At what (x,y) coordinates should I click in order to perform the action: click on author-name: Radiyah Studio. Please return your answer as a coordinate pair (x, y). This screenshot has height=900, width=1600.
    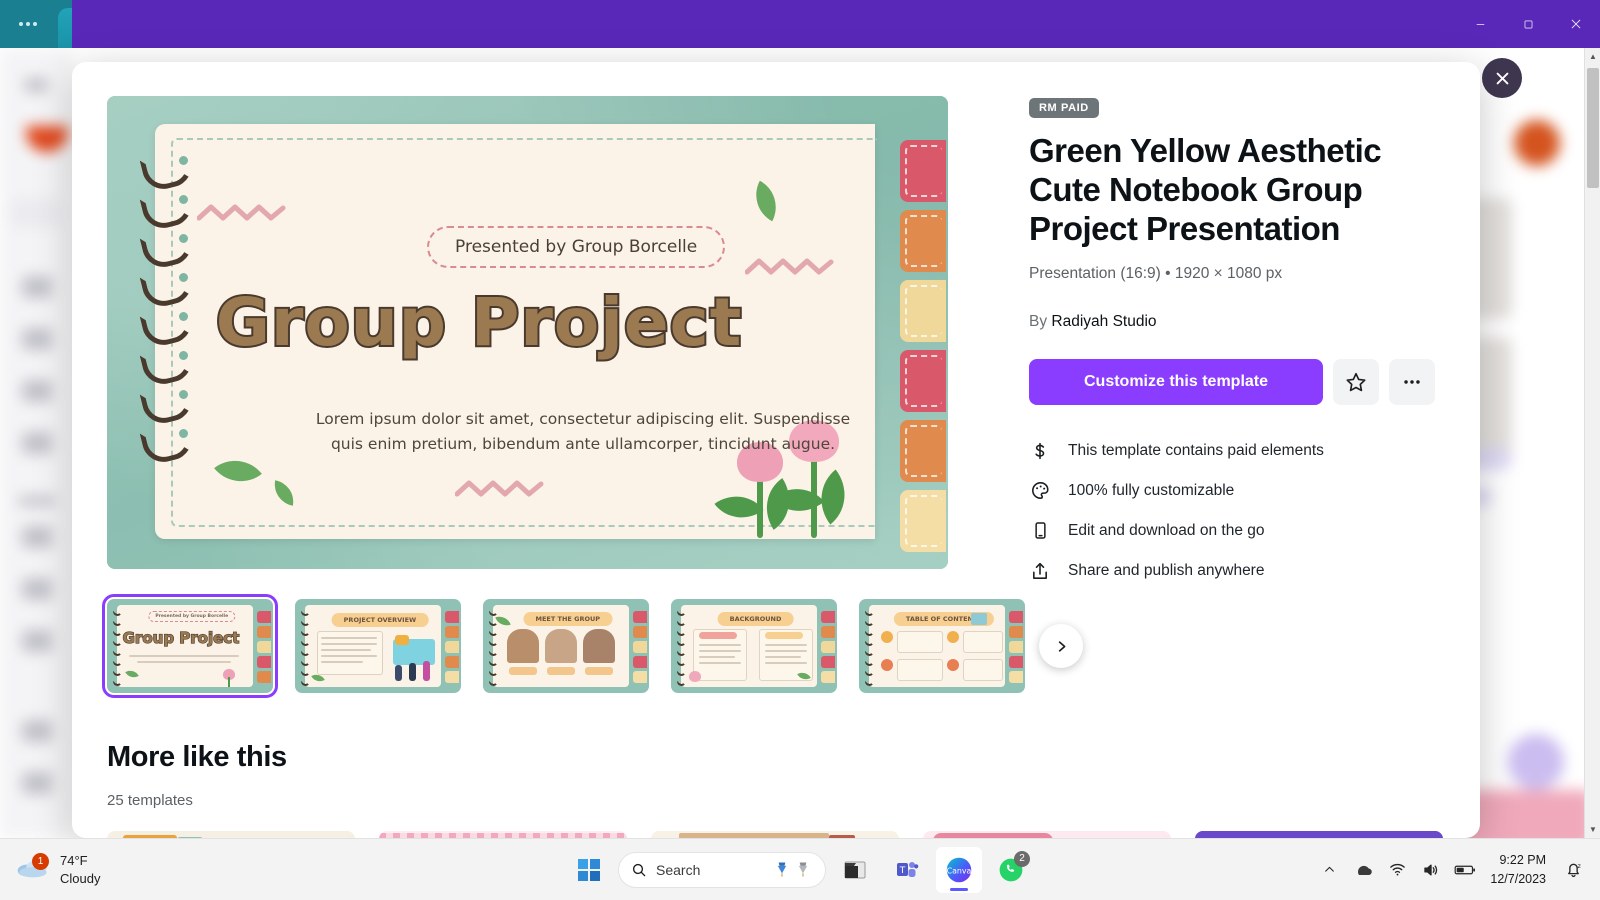
    Looking at the image, I should click on (1104, 321).